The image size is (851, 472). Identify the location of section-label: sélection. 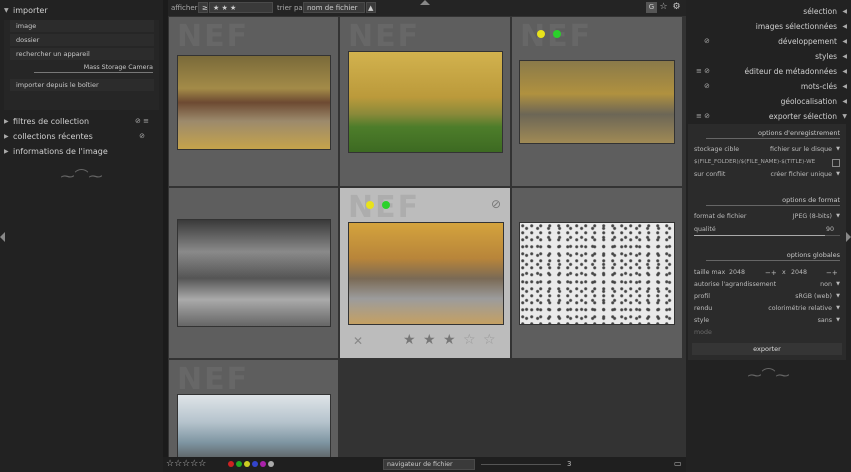
(820, 11).